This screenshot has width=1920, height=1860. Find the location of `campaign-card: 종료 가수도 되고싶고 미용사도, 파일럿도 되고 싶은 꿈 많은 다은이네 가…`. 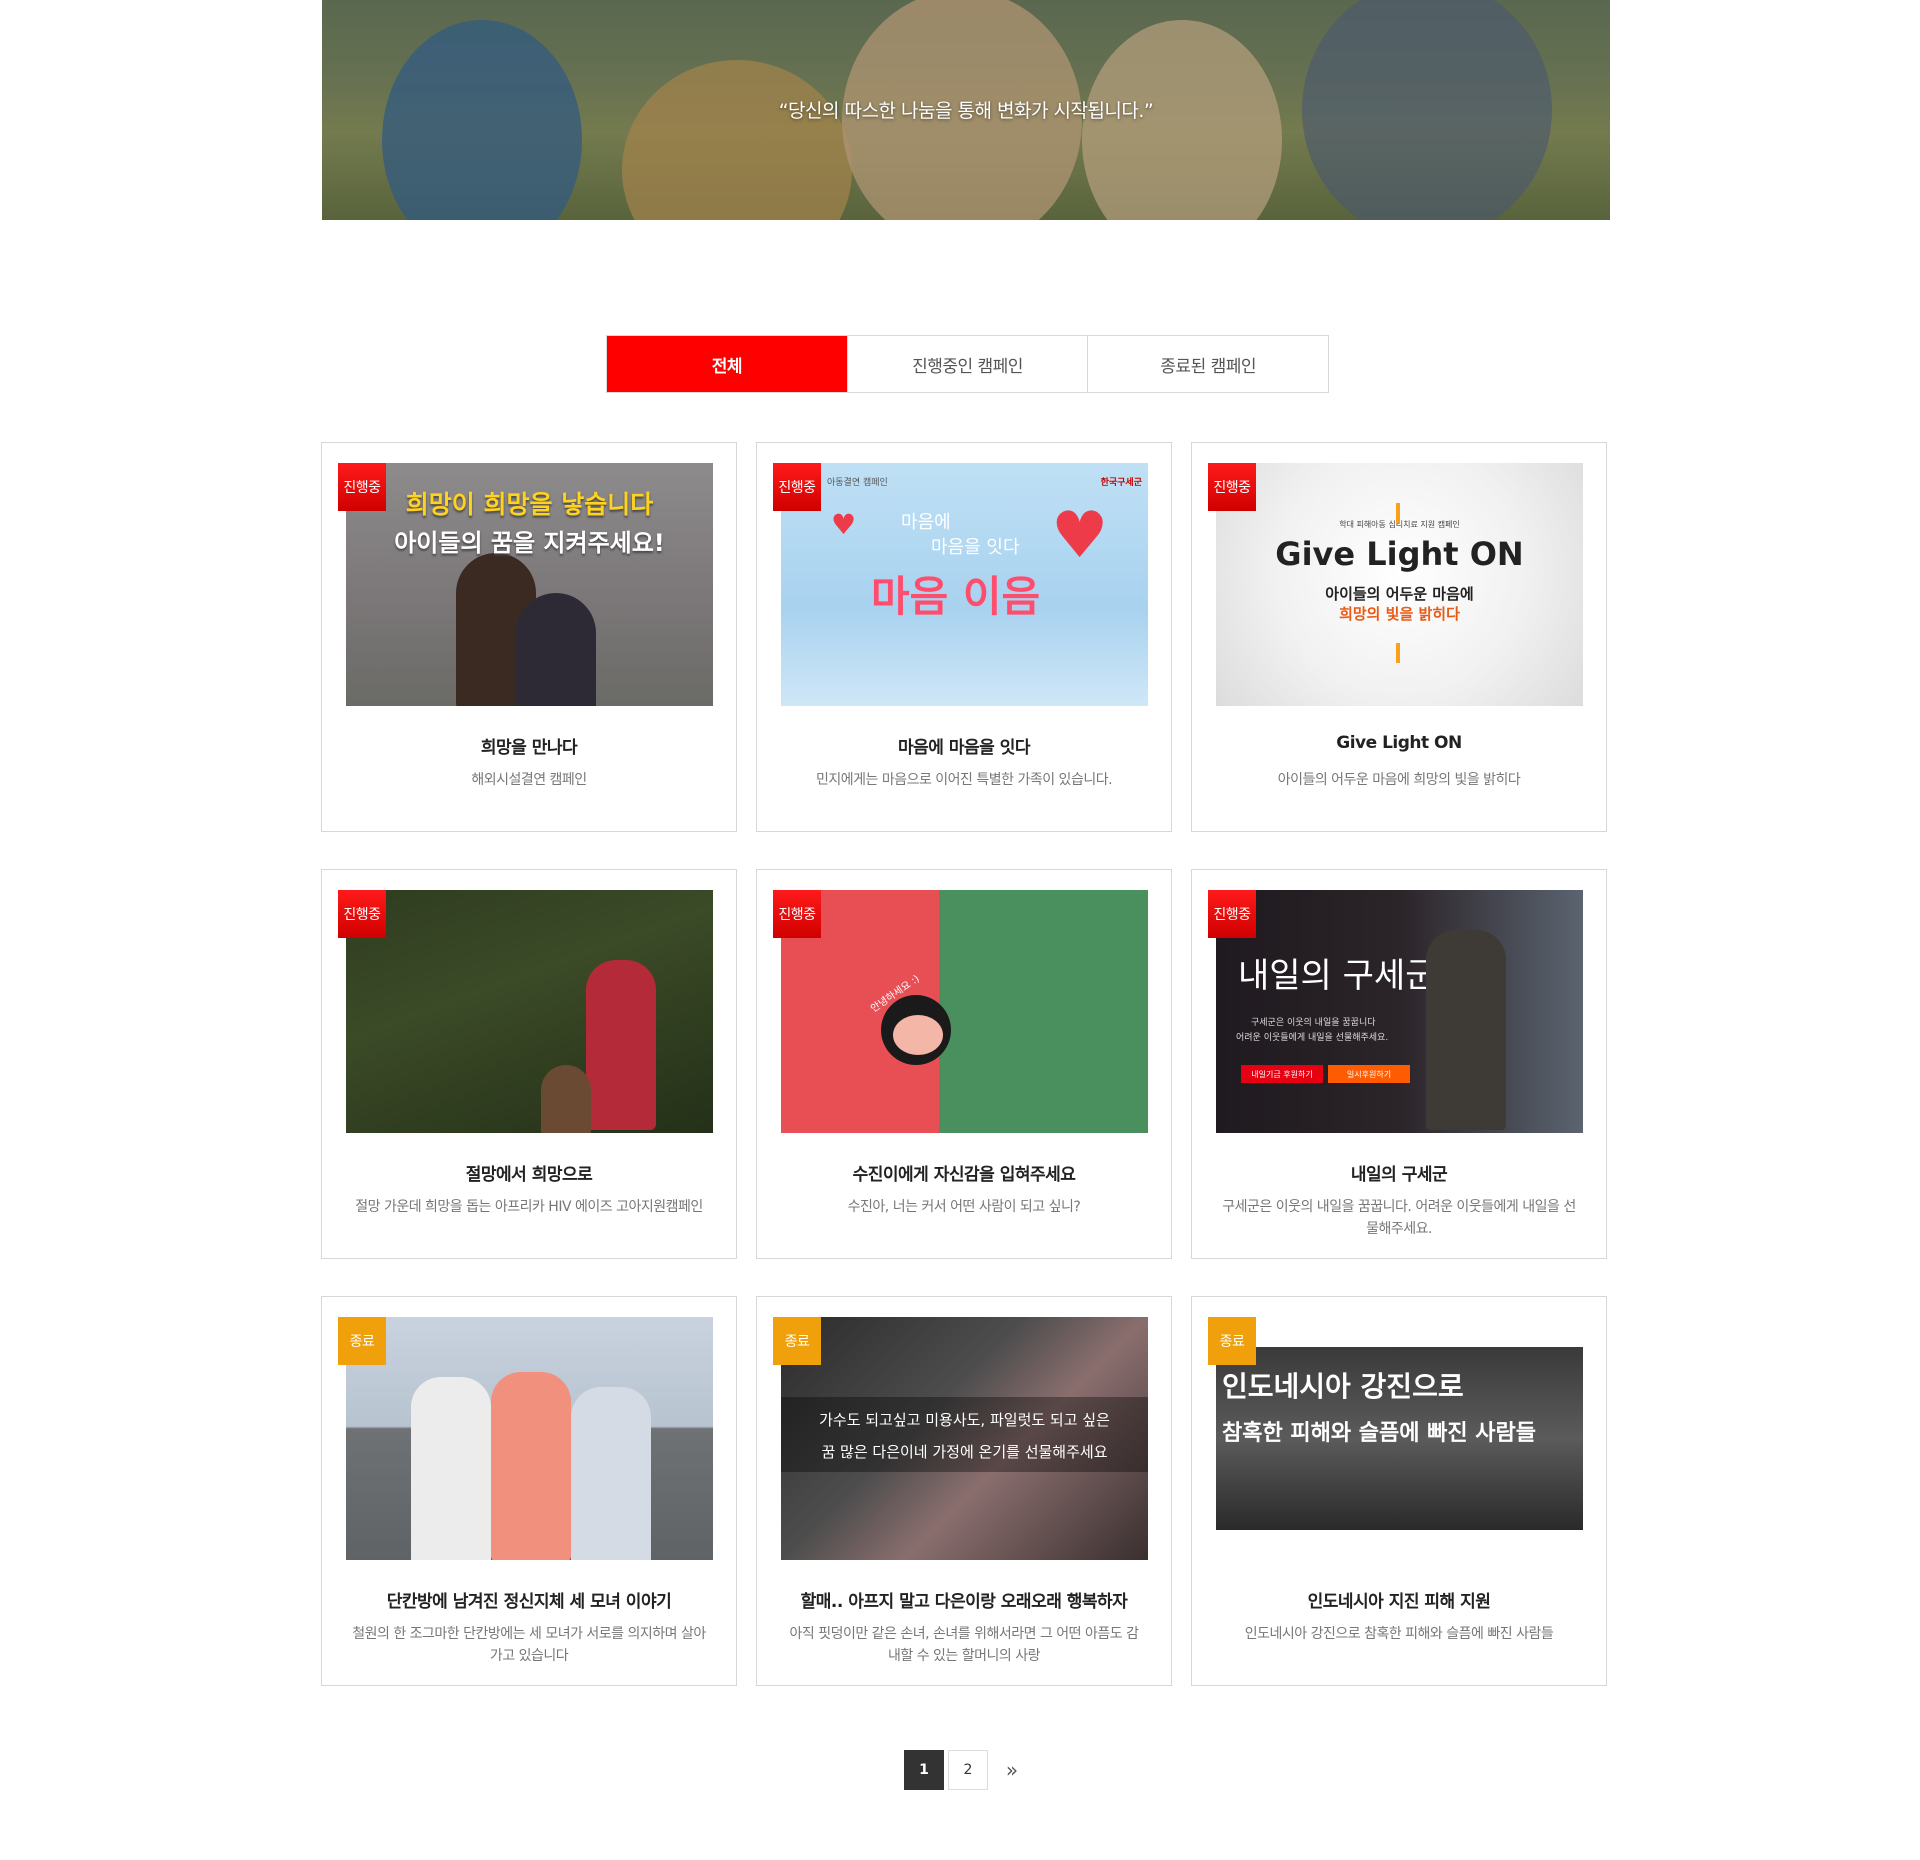

campaign-card: 종료 가수도 되고싶고 미용사도, 파일럿도 되고 싶은 꿈 많은 다은이네 가… is located at coordinates (964, 1491).